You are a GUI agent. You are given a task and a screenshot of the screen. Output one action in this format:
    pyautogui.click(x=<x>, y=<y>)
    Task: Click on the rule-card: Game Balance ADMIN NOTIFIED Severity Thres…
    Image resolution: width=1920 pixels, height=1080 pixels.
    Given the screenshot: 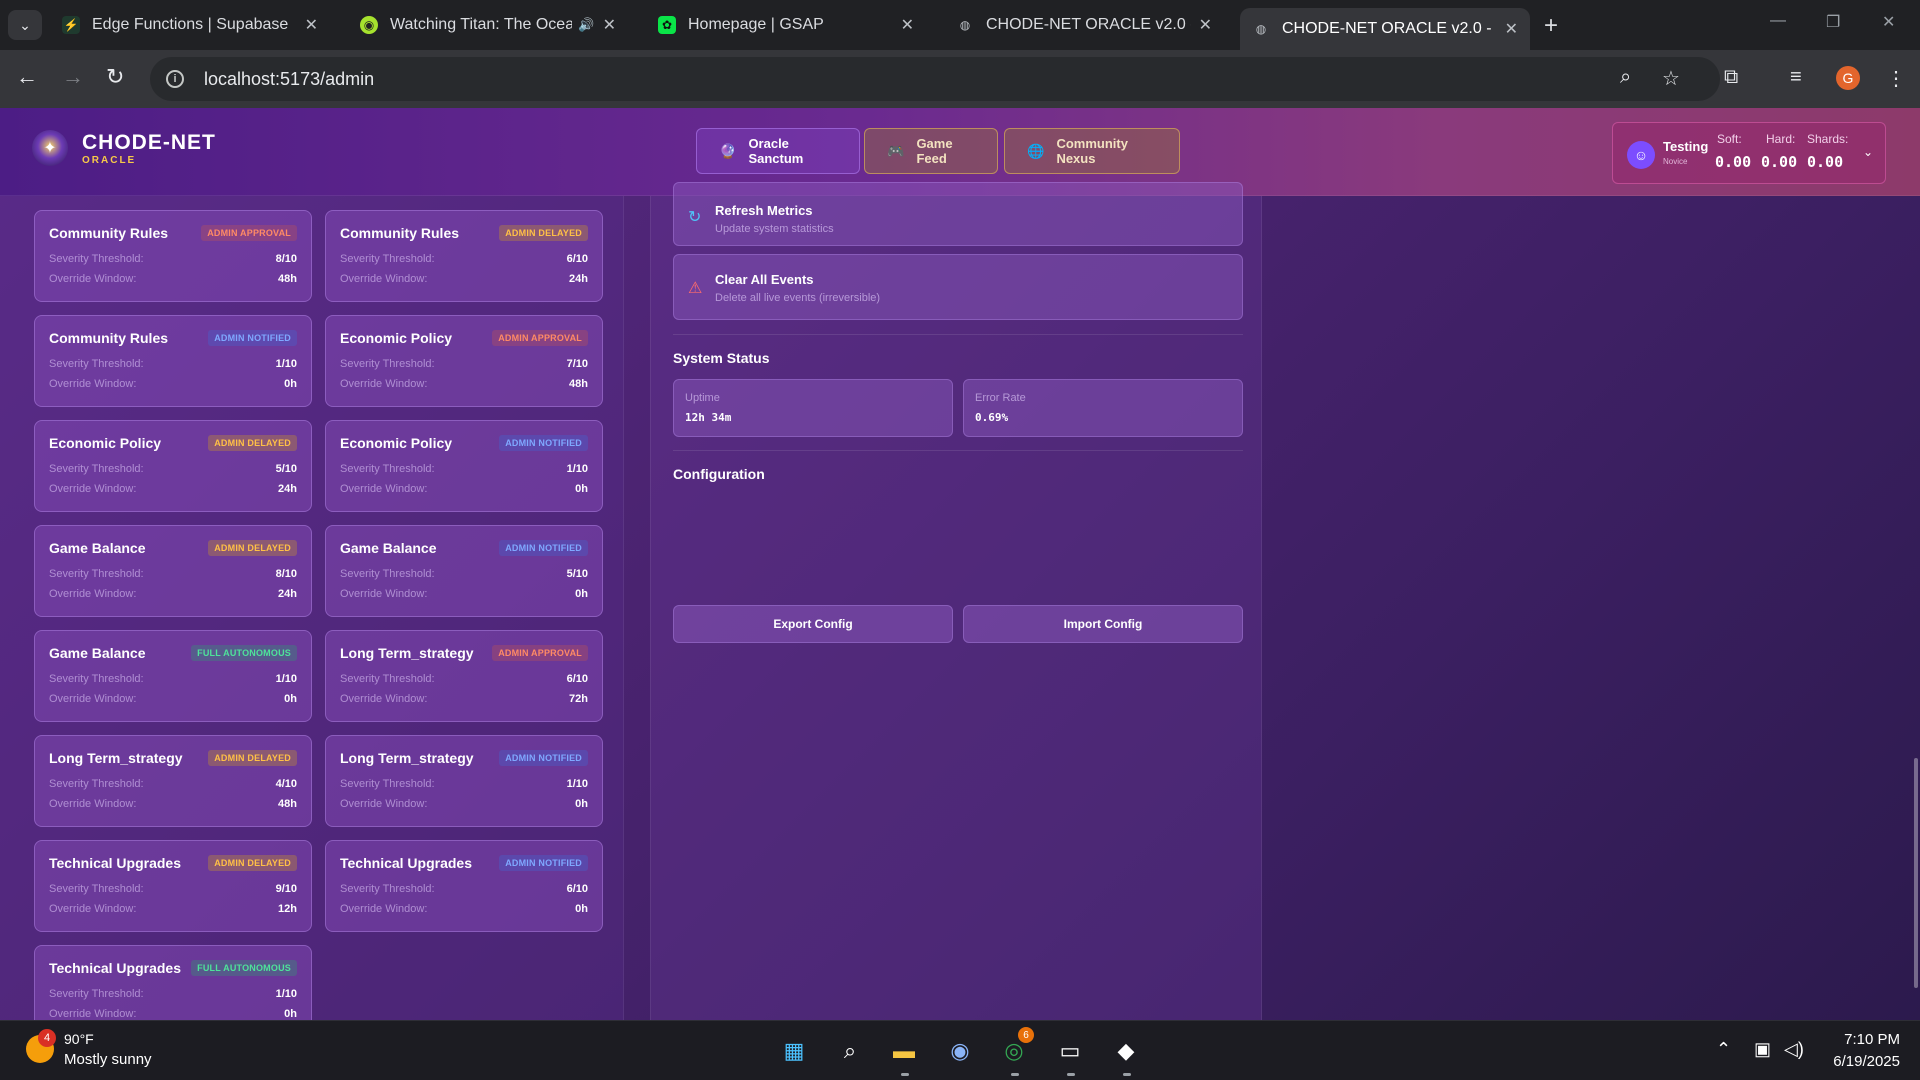 What is the action you would take?
    pyautogui.click(x=464, y=571)
    